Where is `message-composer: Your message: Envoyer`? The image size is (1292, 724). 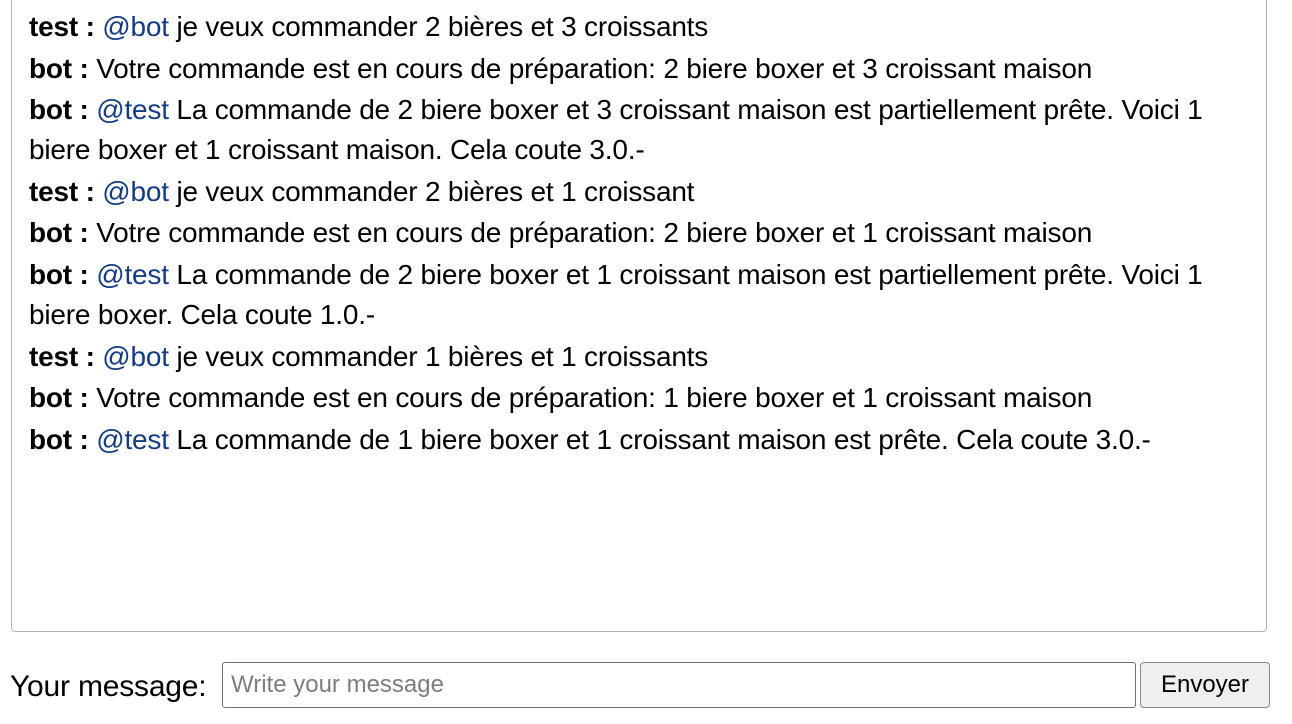
message-composer: Your message: Envoyer is located at coordinates (646, 685).